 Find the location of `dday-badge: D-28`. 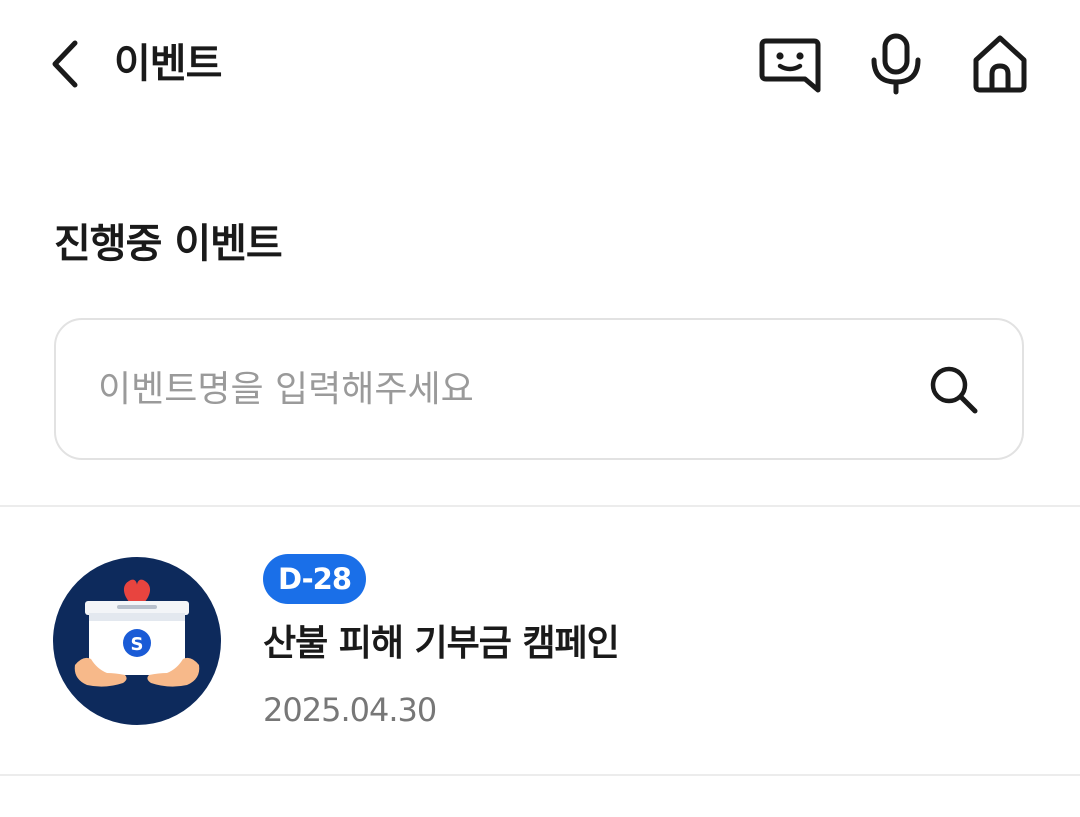

dday-badge: D-28 is located at coordinates (315, 579).